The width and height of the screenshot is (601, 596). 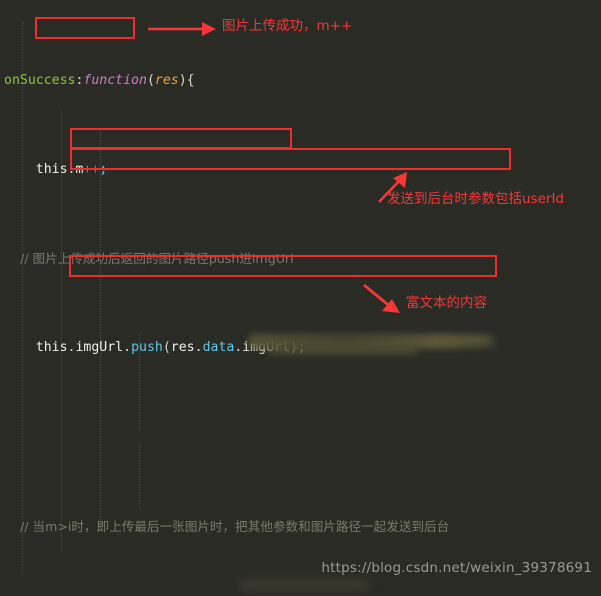 What do you see at coordinates (475, 199) in the screenshot?
I see `annotation-text-userid-param: 发送到后台时参数包括userId` at bounding box center [475, 199].